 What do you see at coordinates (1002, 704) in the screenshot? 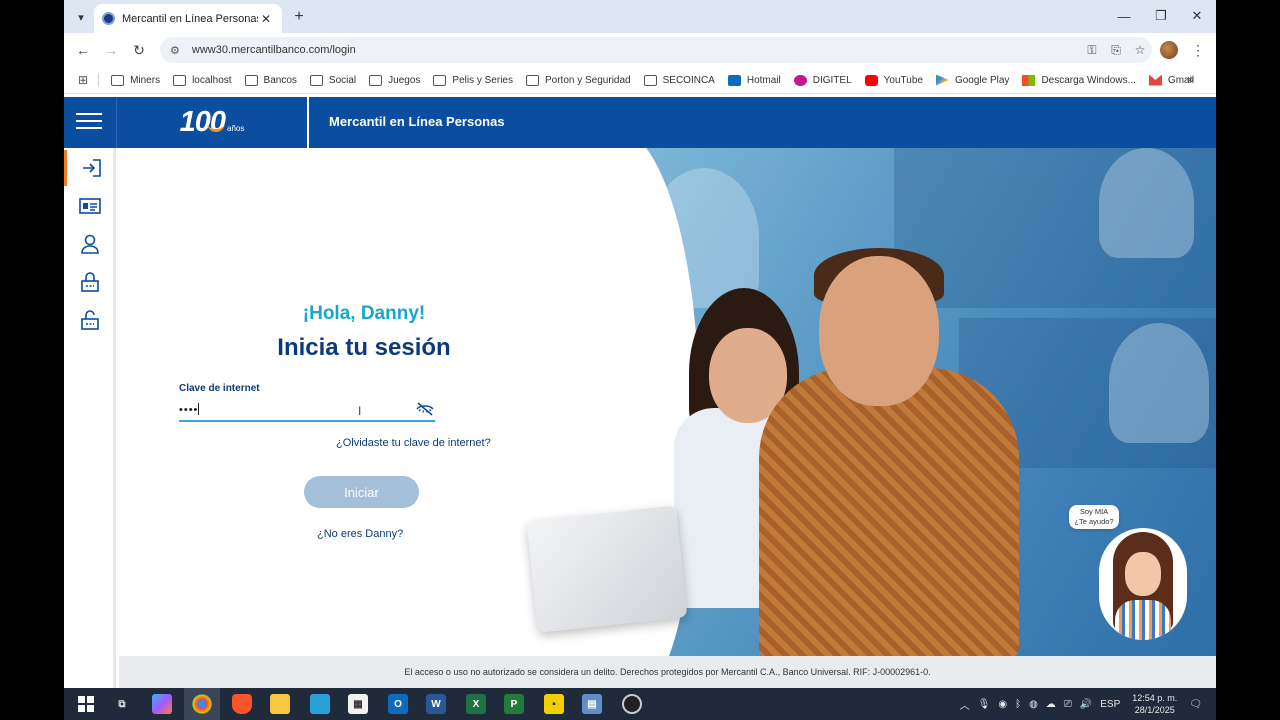
I see `tray-app-icon: ◉` at bounding box center [1002, 704].